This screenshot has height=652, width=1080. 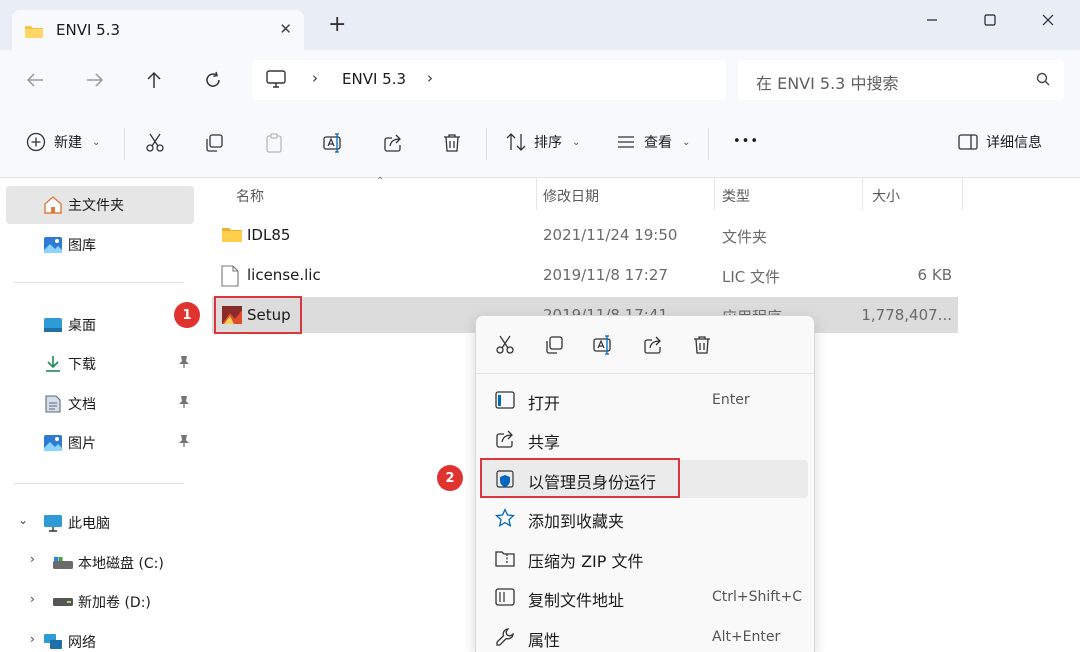 I want to click on search-input: 在 ENVI 5.3 中搜索, so click(x=827, y=82).